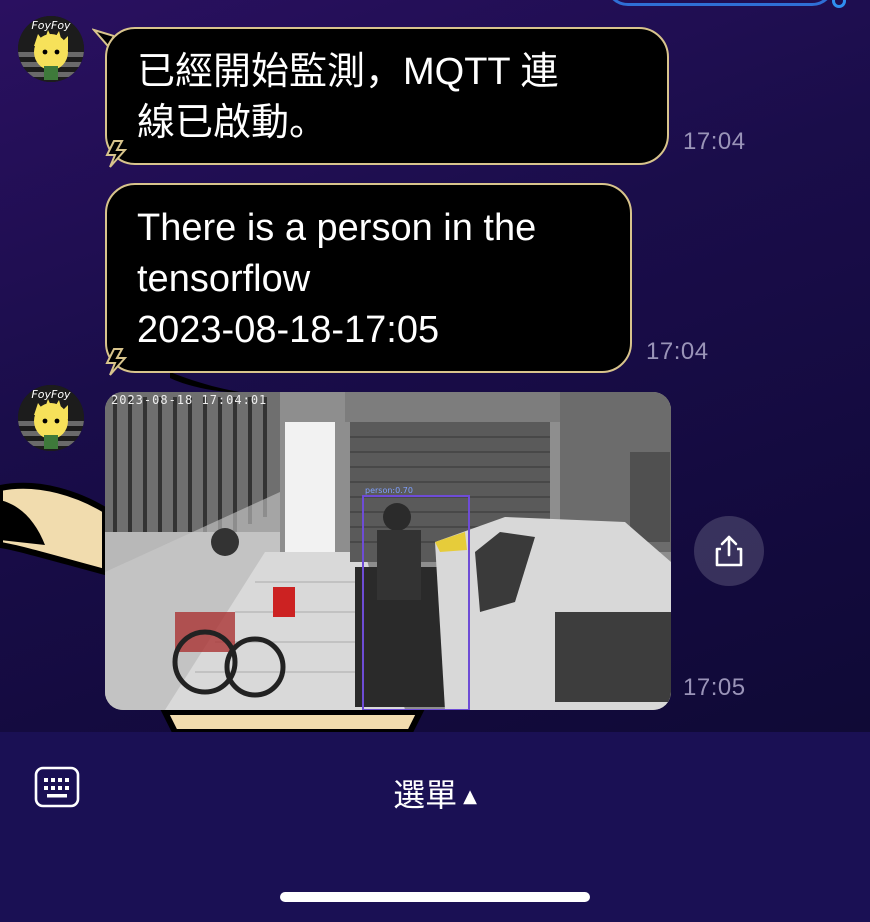 The width and height of the screenshot is (870, 922). I want to click on previous-message-edge, so click(720, 3).